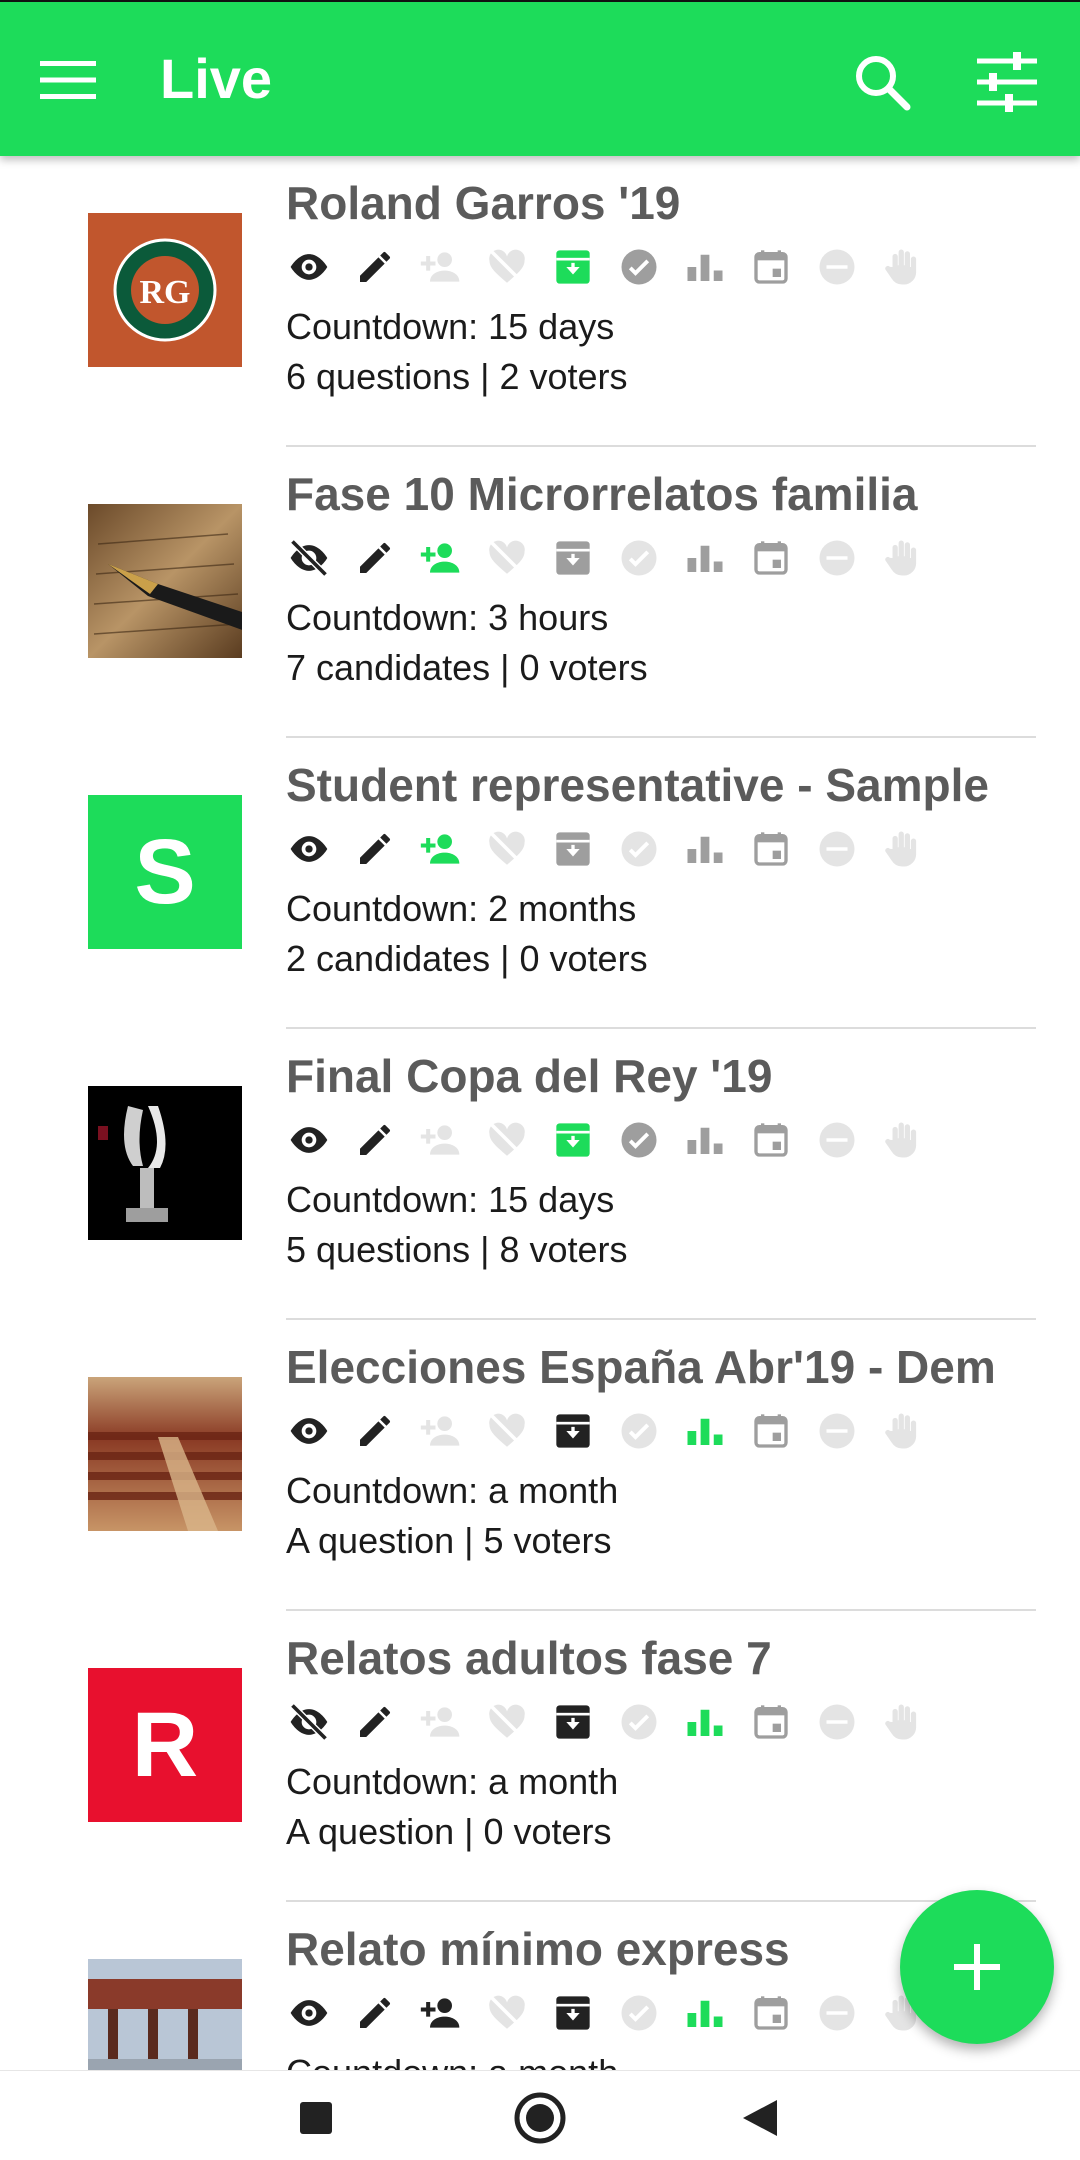 The image size is (1080, 2160). I want to click on system-nav-bar, so click(540, 2115).